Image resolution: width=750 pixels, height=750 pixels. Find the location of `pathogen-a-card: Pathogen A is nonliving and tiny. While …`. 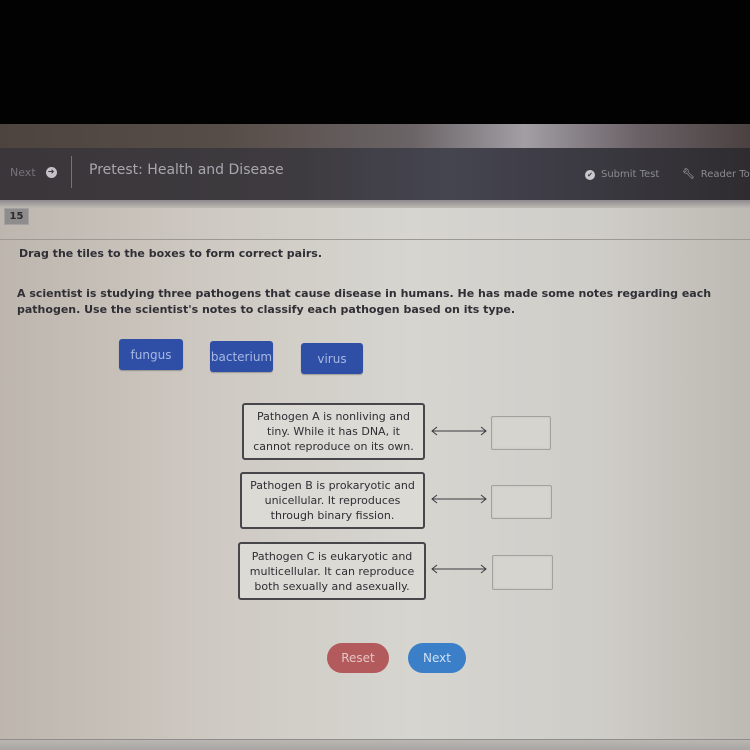

pathogen-a-card: Pathogen A is nonliving and tiny. While … is located at coordinates (333, 431).